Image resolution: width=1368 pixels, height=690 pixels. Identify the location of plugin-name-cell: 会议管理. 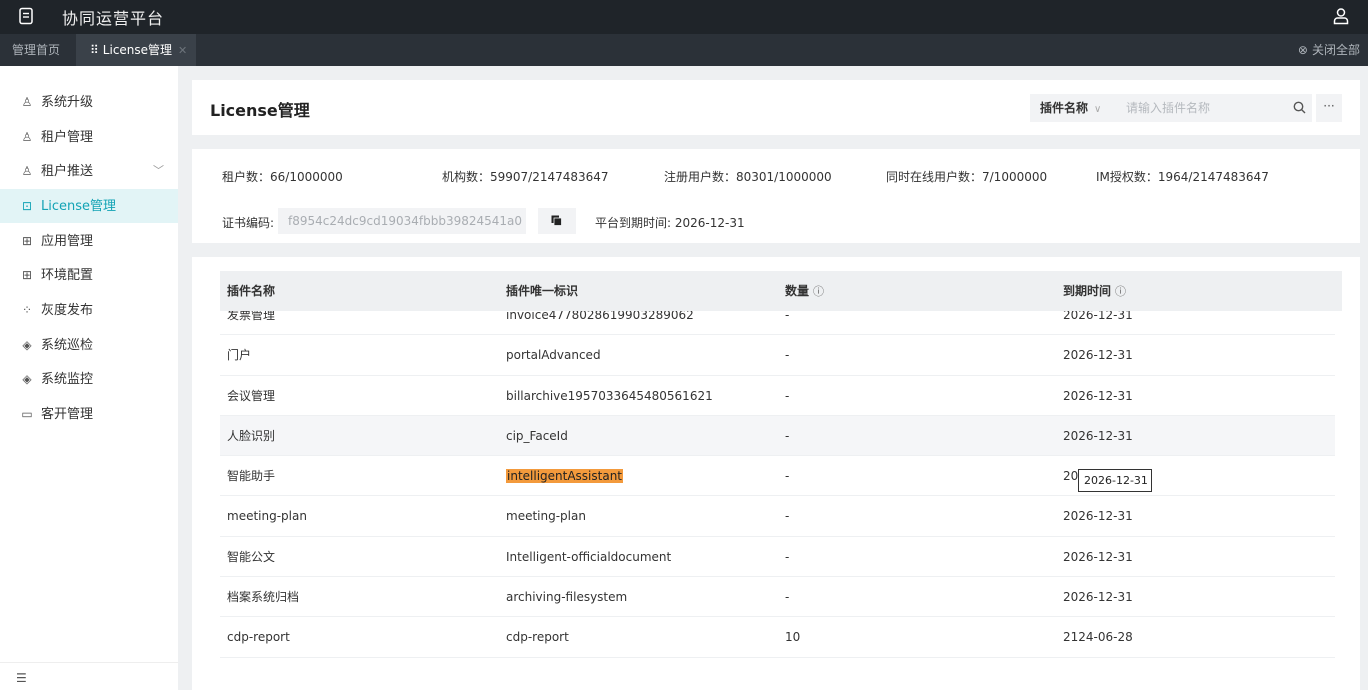
(251, 395).